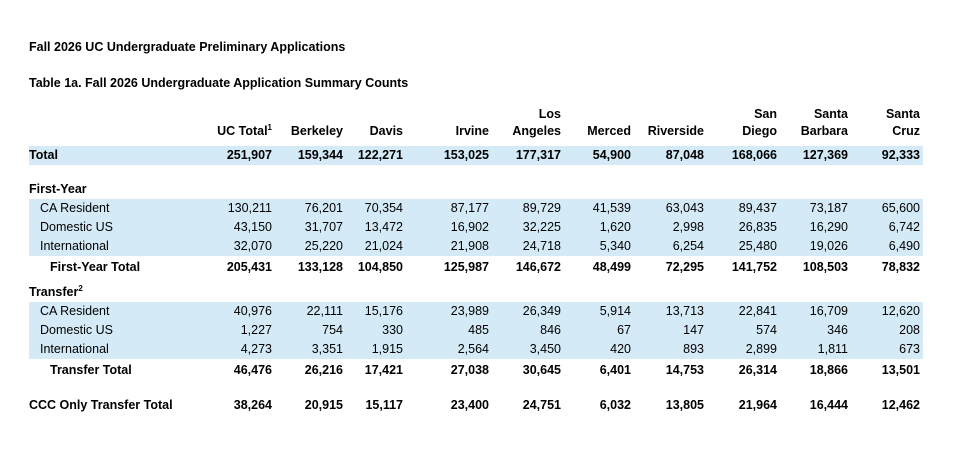 The width and height of the screenshot is (967, 465). I want to click on table-cell: 24,718, so click(541, 246).